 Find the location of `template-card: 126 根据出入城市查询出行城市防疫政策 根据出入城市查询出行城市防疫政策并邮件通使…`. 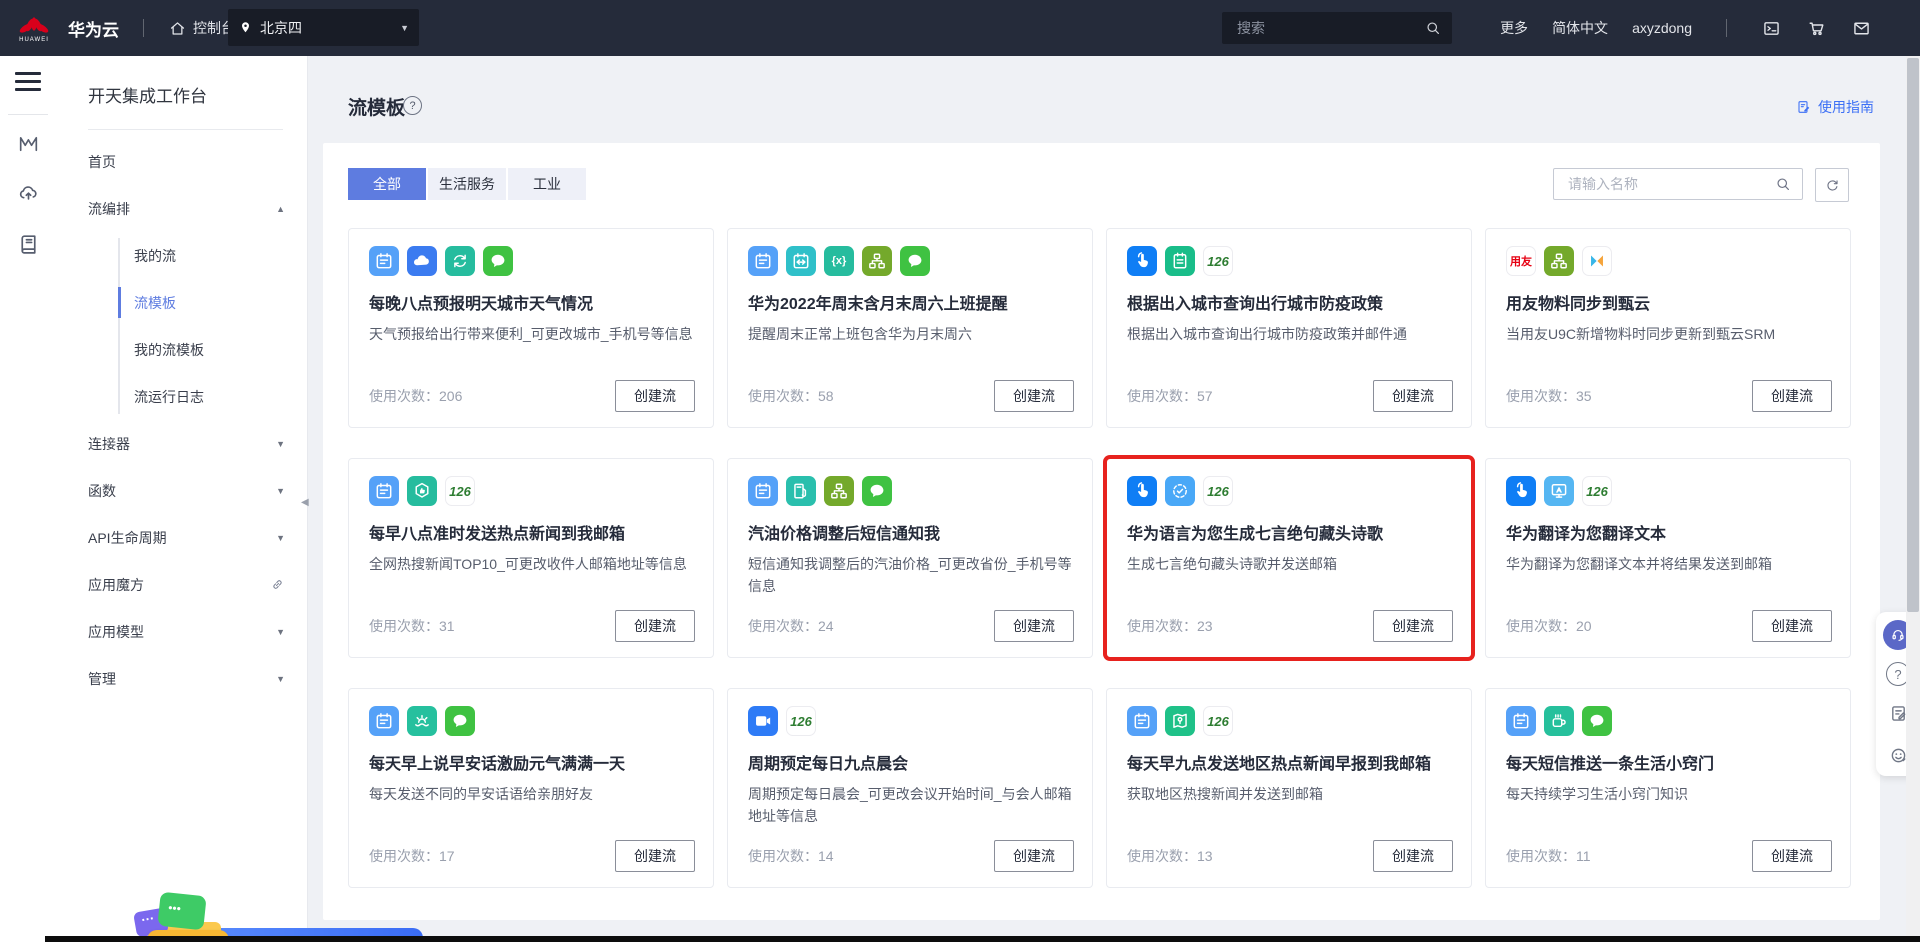

template-card: 126 根据出入城市查询出行城市防疫政策 根据出入城市查询出行城市防疫政策并邮件通使… is located at coordinates (1289, 328).